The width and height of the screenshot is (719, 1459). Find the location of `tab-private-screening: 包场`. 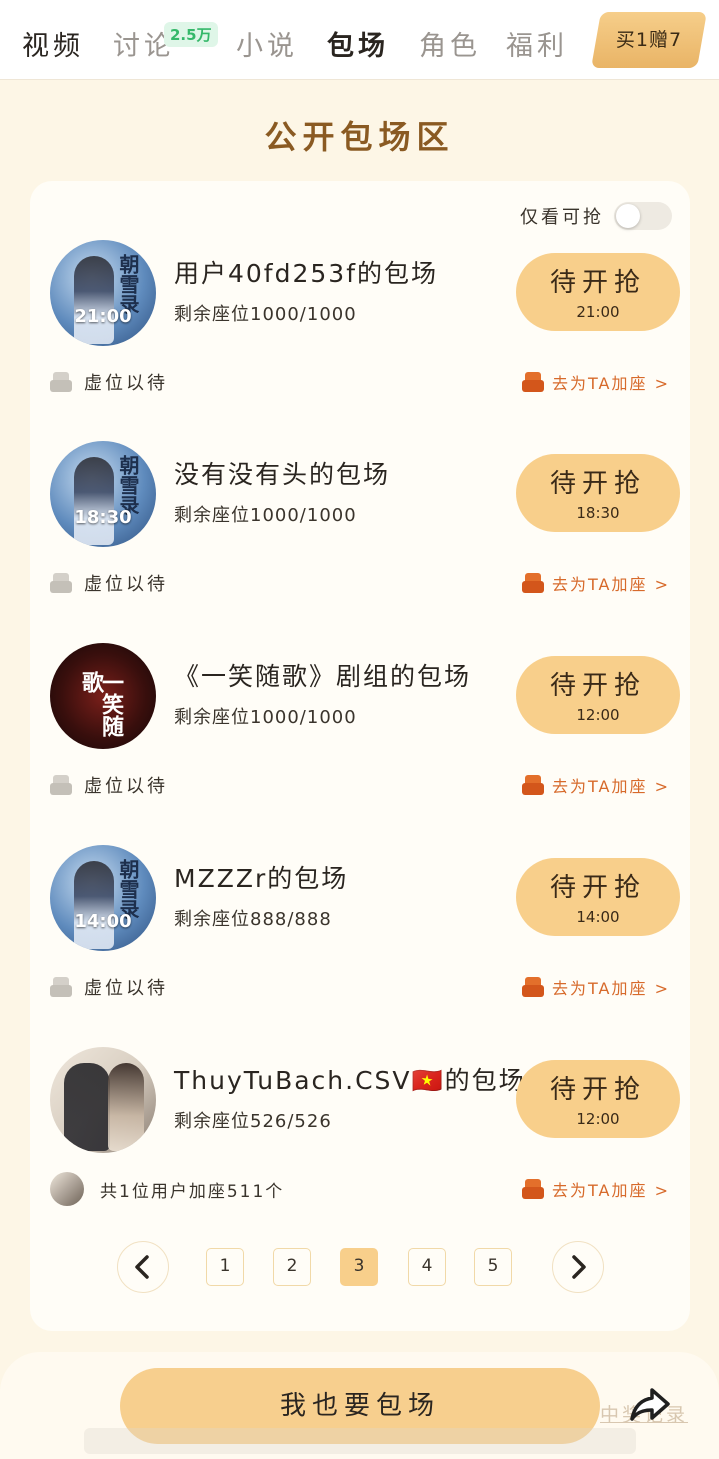

tab-private-screening: 包场 is located at coordinates (358, 43).